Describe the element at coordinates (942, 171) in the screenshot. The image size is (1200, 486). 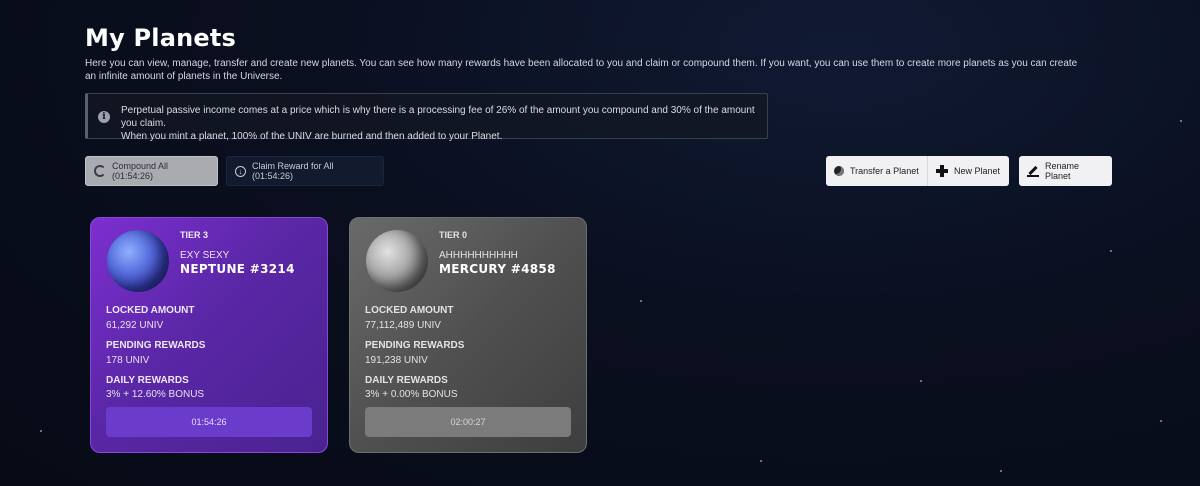
I see `plus-icon` at that location.